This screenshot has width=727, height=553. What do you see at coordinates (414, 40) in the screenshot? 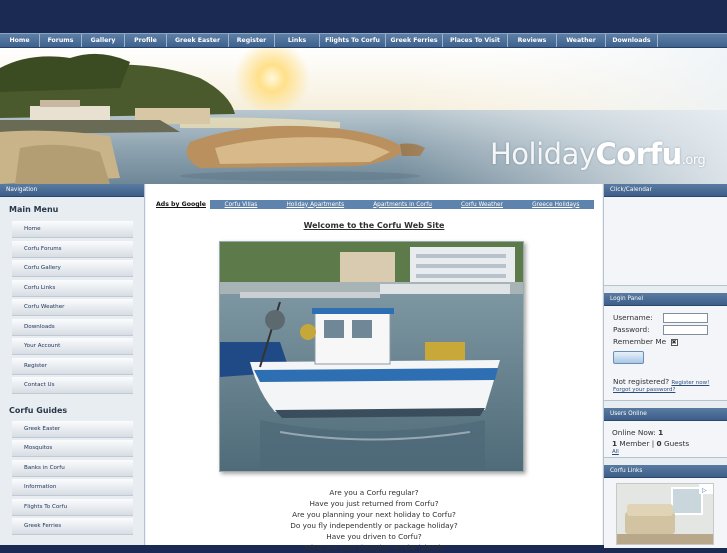
I see `nav-greek-ferries: Greek Ferries` at bounding box center [414, 40].